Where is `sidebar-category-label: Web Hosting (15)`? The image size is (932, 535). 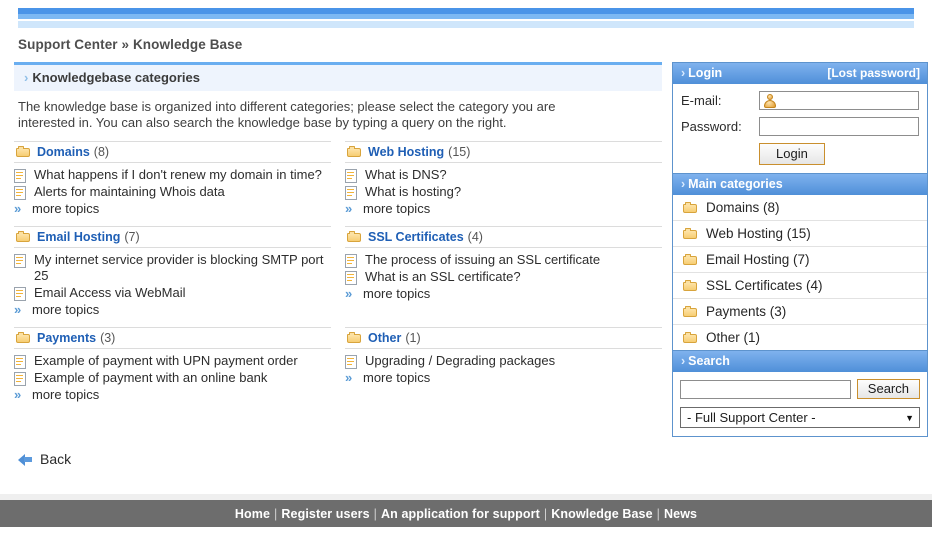
sidebar-category-label: Web Hosting (15) is located at coordinates (758, 233).